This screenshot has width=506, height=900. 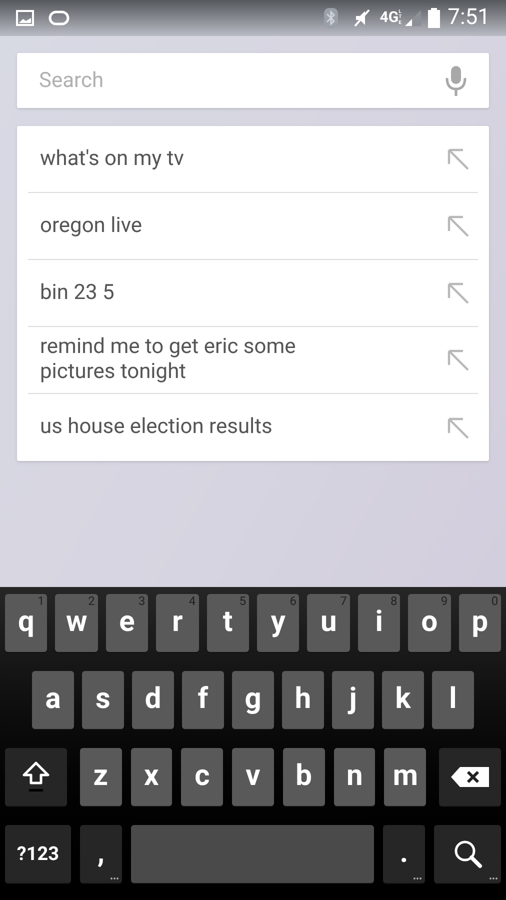 What do you see at coordinates (379, 623) in the screenshot?
I see `key: i 8` at bounding box center [379, 623].